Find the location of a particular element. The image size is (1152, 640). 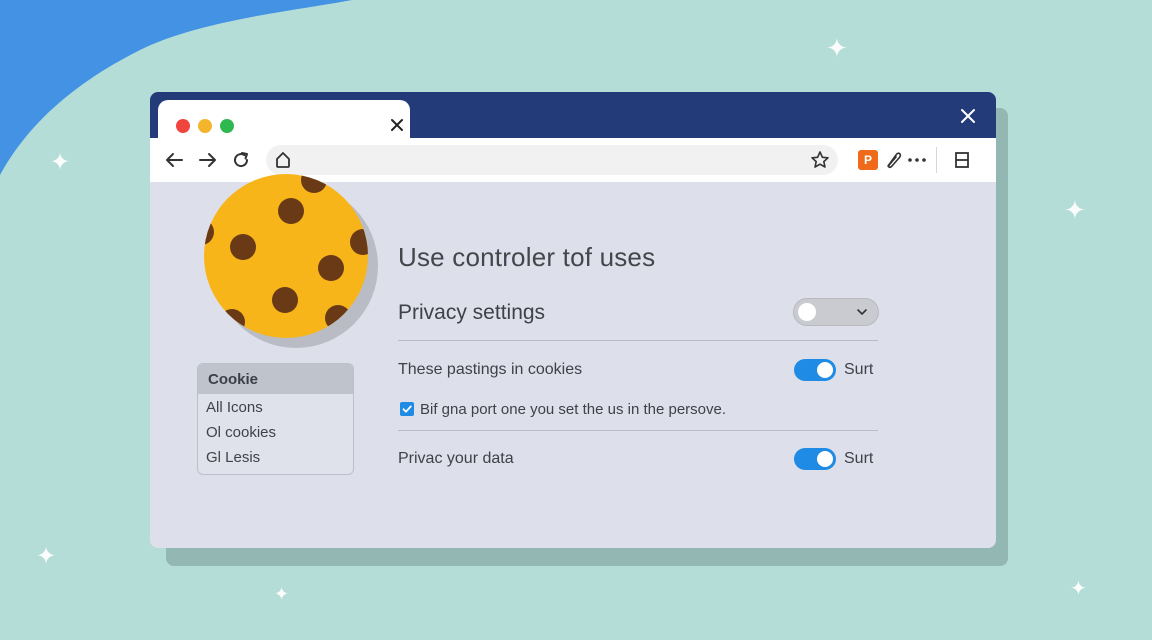

menu-item-all-icons: All Icons is located at coordinates (275, 406).